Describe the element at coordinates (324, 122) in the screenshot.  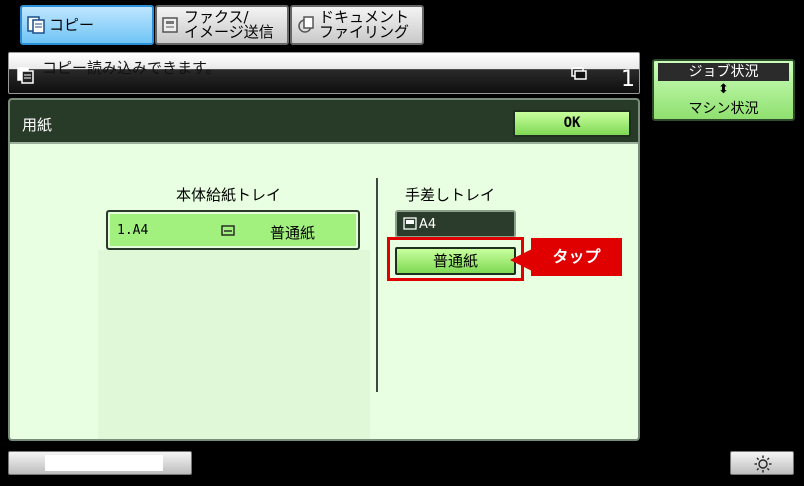
I see `panel-header: 用紙 OK` at that location.